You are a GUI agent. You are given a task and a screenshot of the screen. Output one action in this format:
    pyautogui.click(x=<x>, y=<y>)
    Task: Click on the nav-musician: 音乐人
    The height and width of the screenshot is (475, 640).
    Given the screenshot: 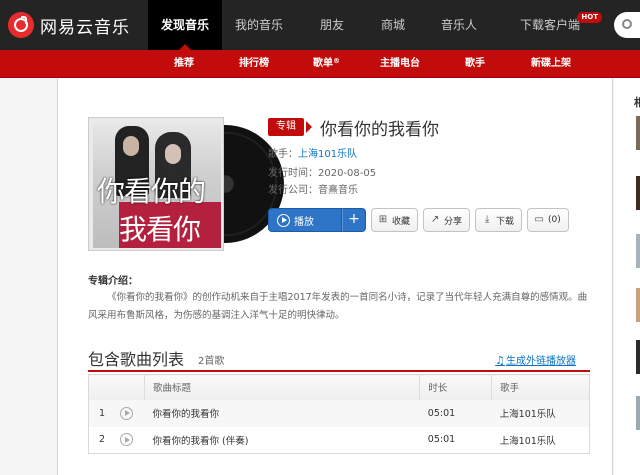 What is the action you would take?
    pyautogui.click(x=459, y=25)
    